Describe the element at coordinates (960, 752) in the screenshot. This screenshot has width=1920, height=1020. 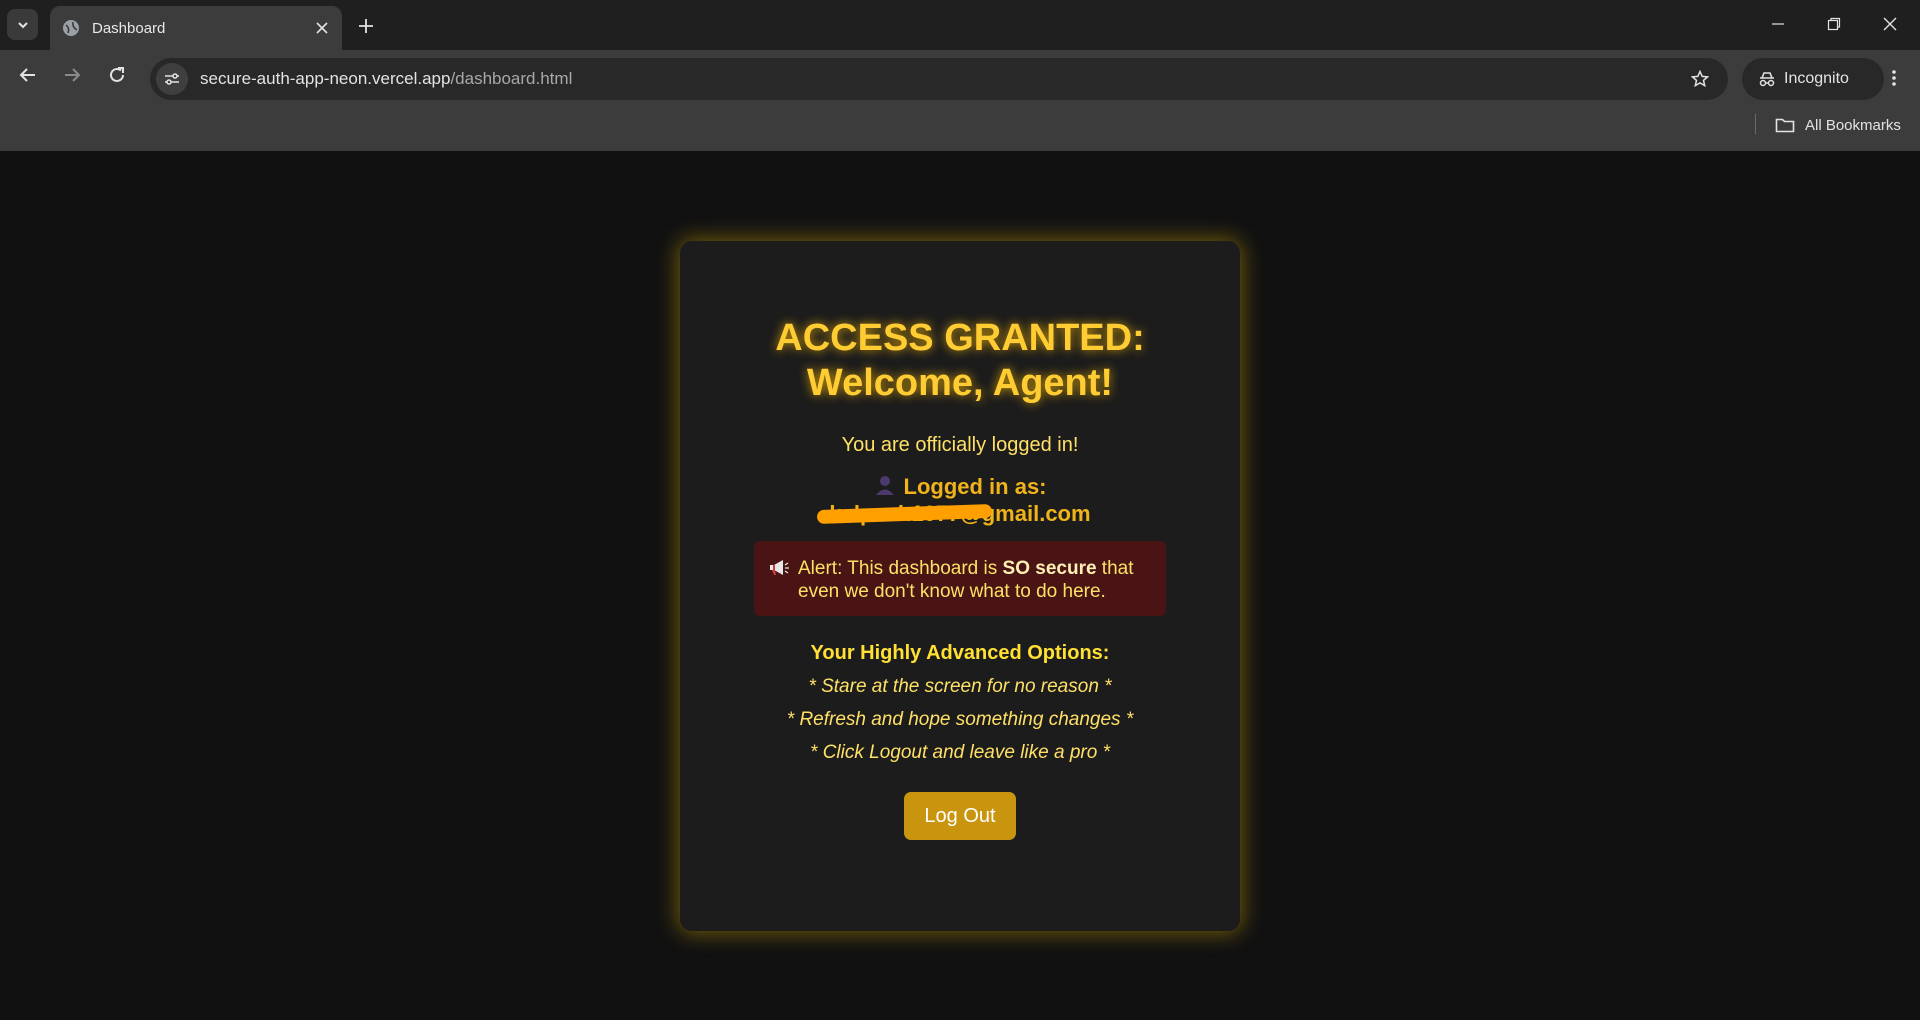
I see `option-item: * Click Logout and leave like a pro *` at that location.